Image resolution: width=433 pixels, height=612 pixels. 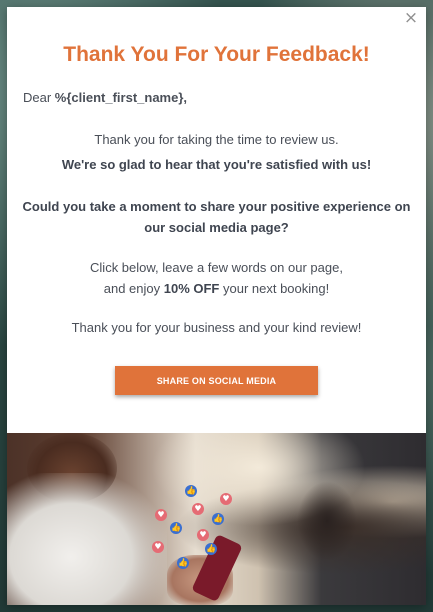 I want to click on greeting: Dear %{client_first_name},, so click(x=105, y=97).